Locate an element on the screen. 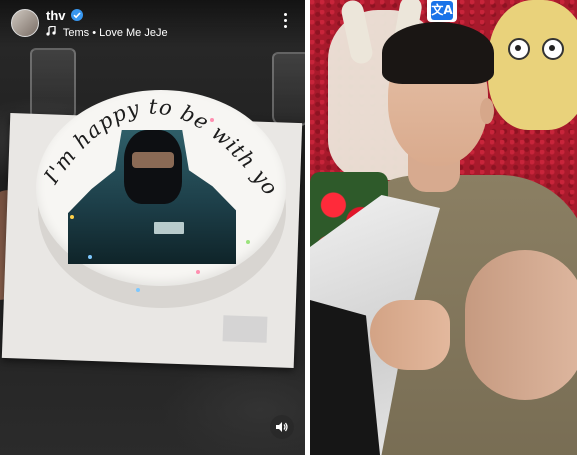 This screenshot has width=577, height=455. username: thv is located at coordinates (56, 15).